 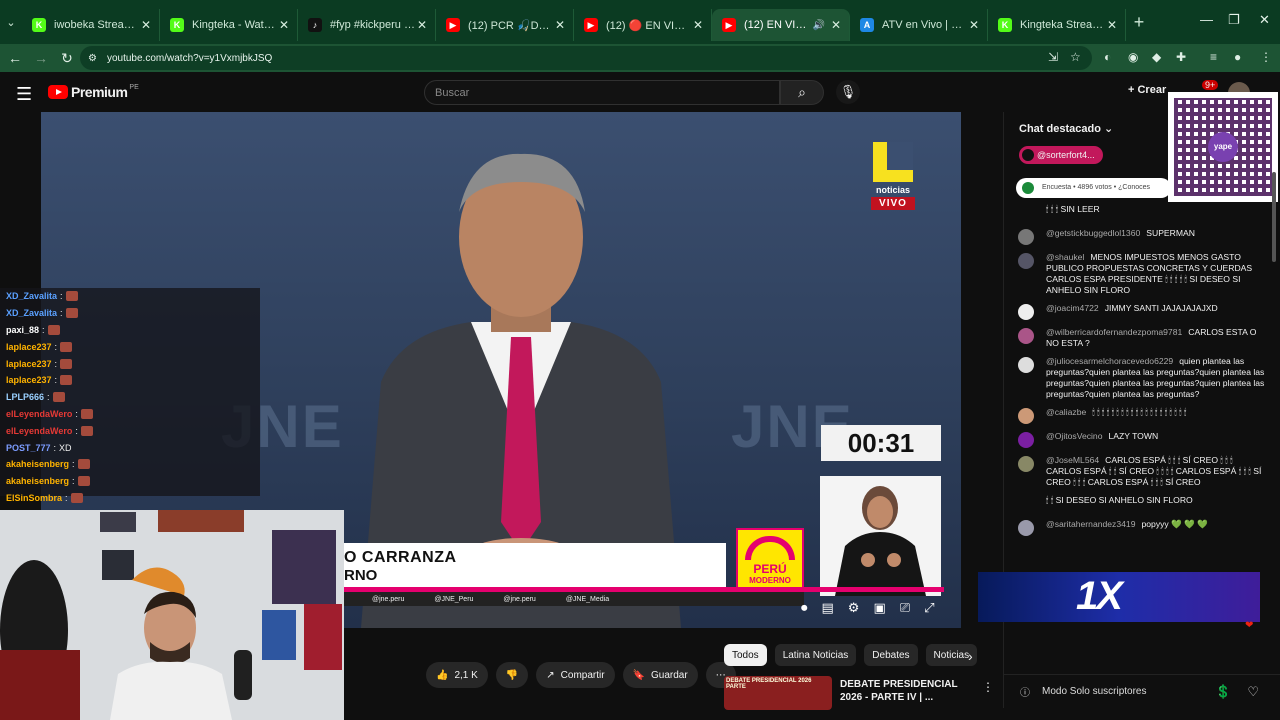 What do you see at coordinates (891, 655) in the screenshot?
I see `chip-debates: Debates` at bounding box center [891, 655].